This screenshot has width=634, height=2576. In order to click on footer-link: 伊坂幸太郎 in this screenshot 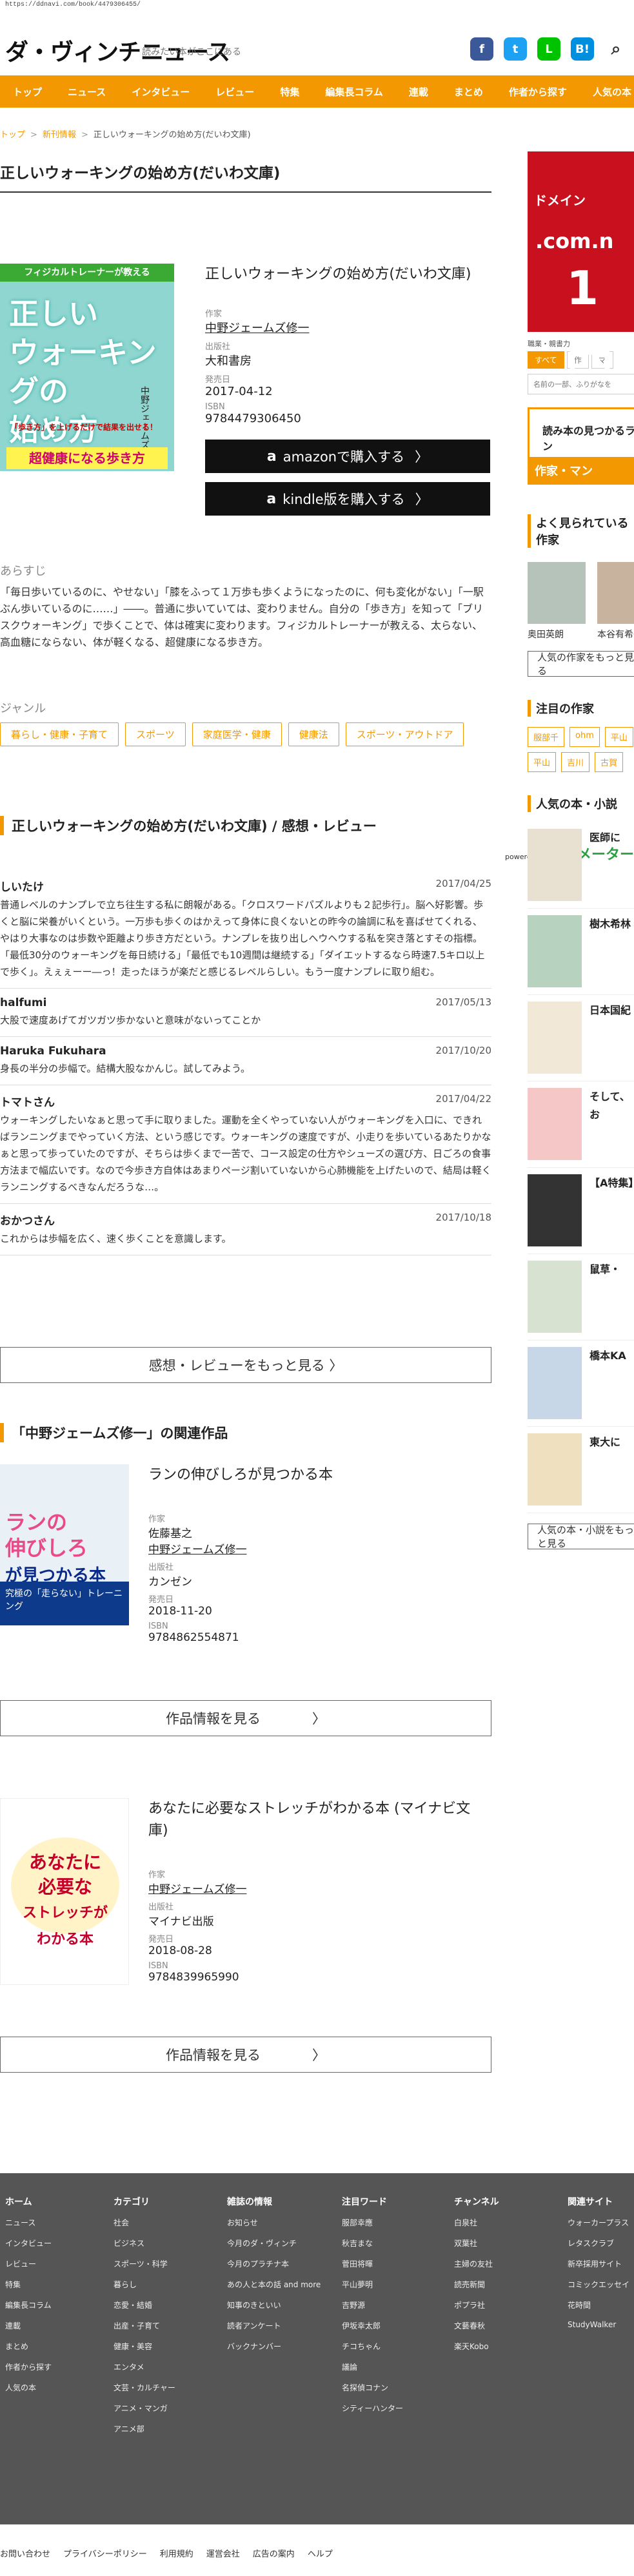, I will do `click(372, 2325)`.